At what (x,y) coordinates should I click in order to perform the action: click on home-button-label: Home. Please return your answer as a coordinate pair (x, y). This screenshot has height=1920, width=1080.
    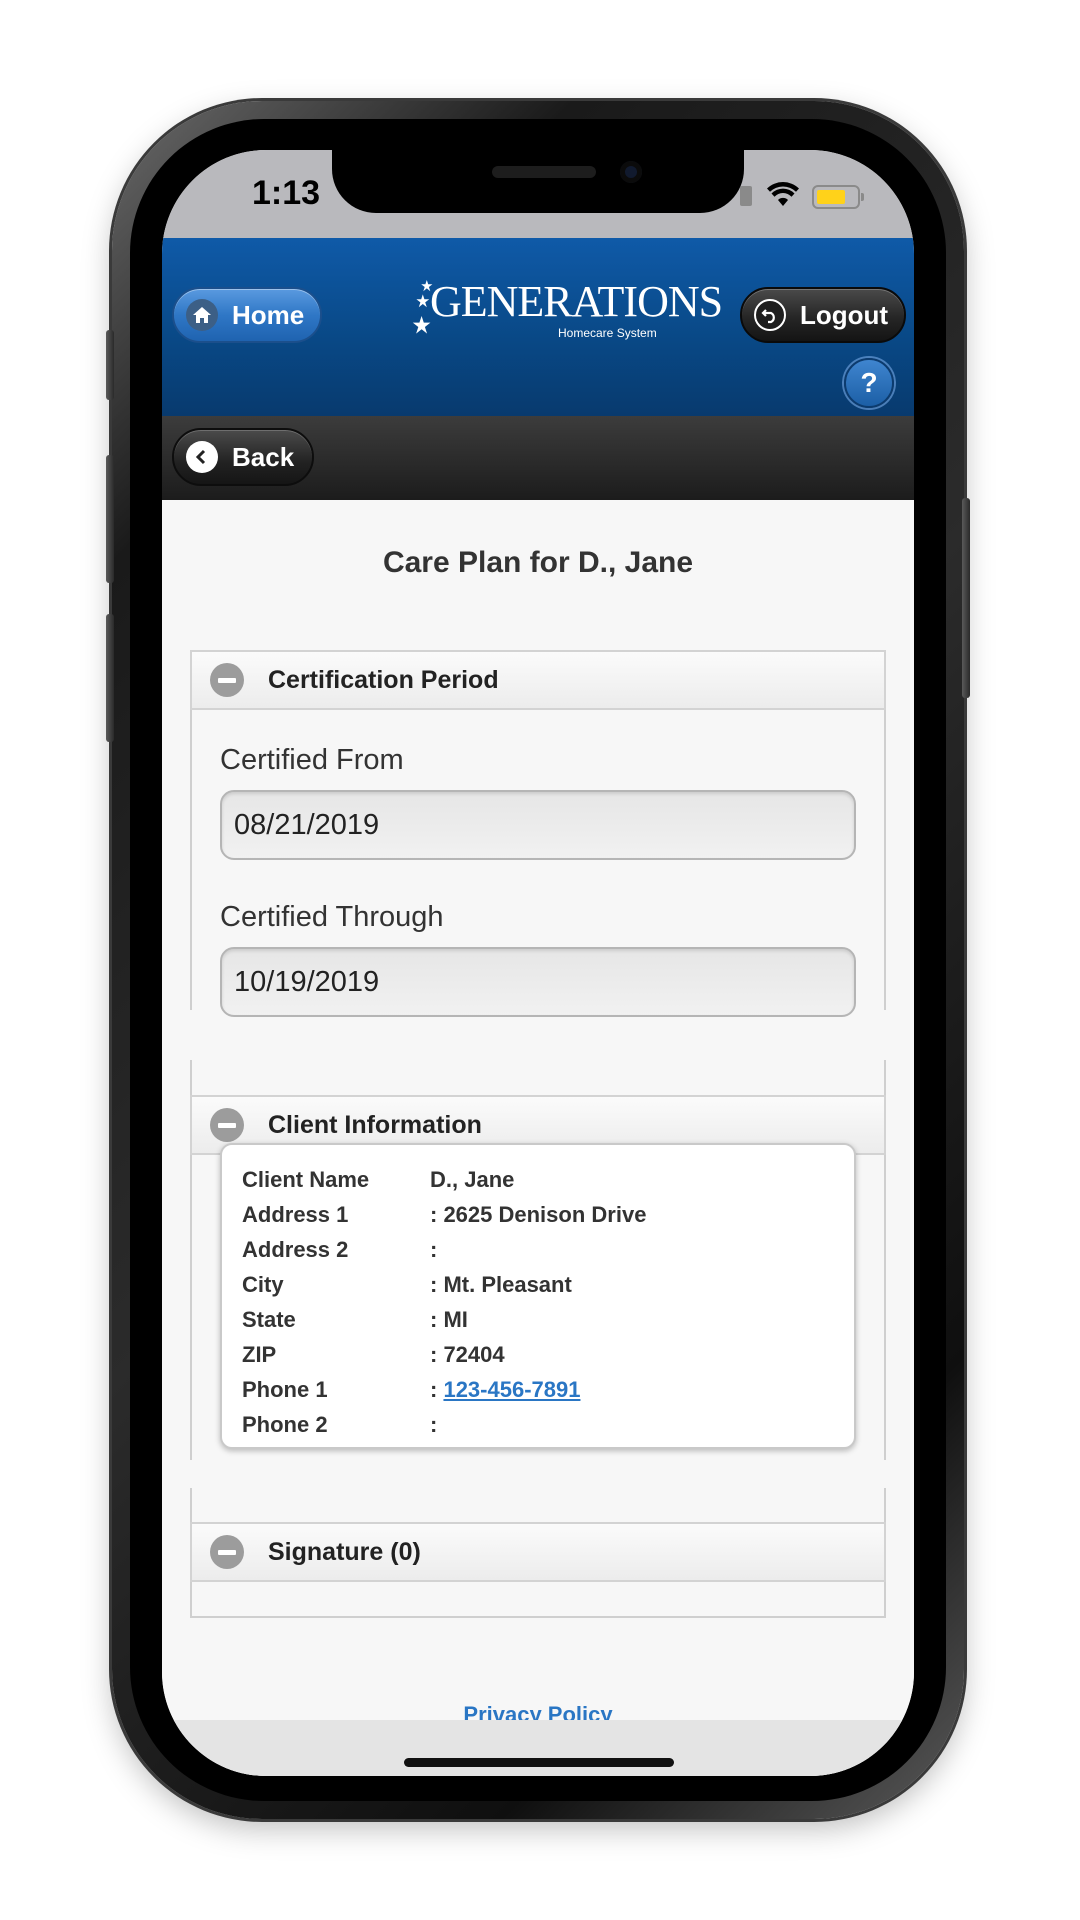
    Looking at the image, I should click on (268, 314).